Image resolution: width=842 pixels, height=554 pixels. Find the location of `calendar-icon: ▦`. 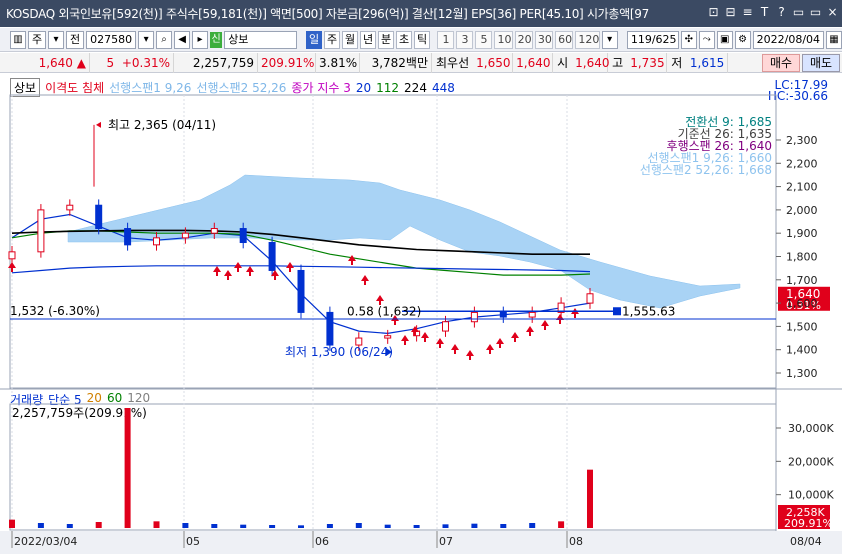

calendar-icon: ▦ is located at coordinates (834, 39).